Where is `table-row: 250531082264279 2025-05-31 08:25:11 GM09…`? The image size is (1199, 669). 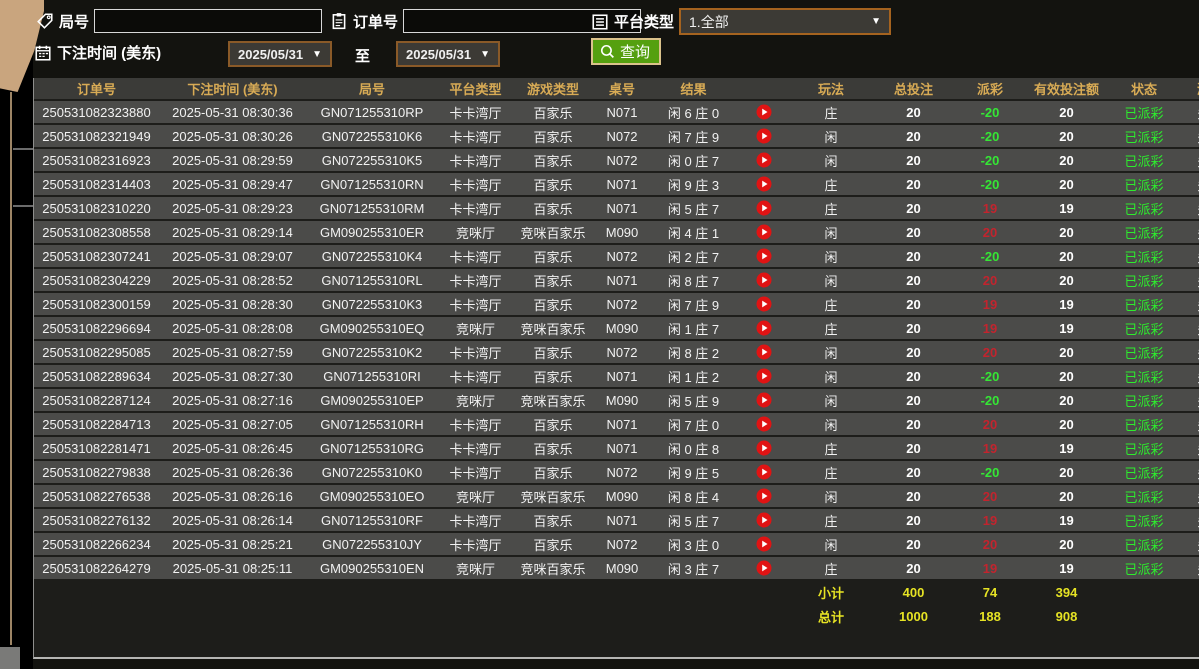
table-row: 250531082264279 2025-05-31 08:25:11 GM09… is located at coordinates (616, 568).